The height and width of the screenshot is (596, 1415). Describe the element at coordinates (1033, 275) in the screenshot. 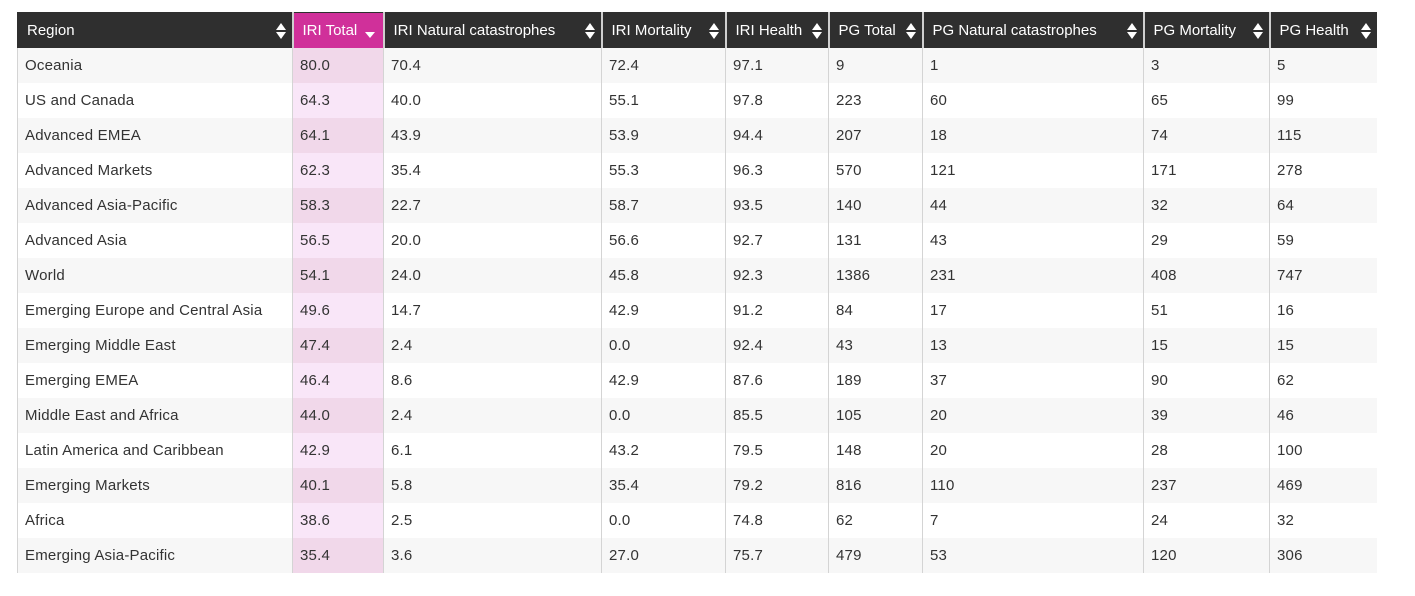

I see `cell-pg-natural-catastrophes: 231` at that location.